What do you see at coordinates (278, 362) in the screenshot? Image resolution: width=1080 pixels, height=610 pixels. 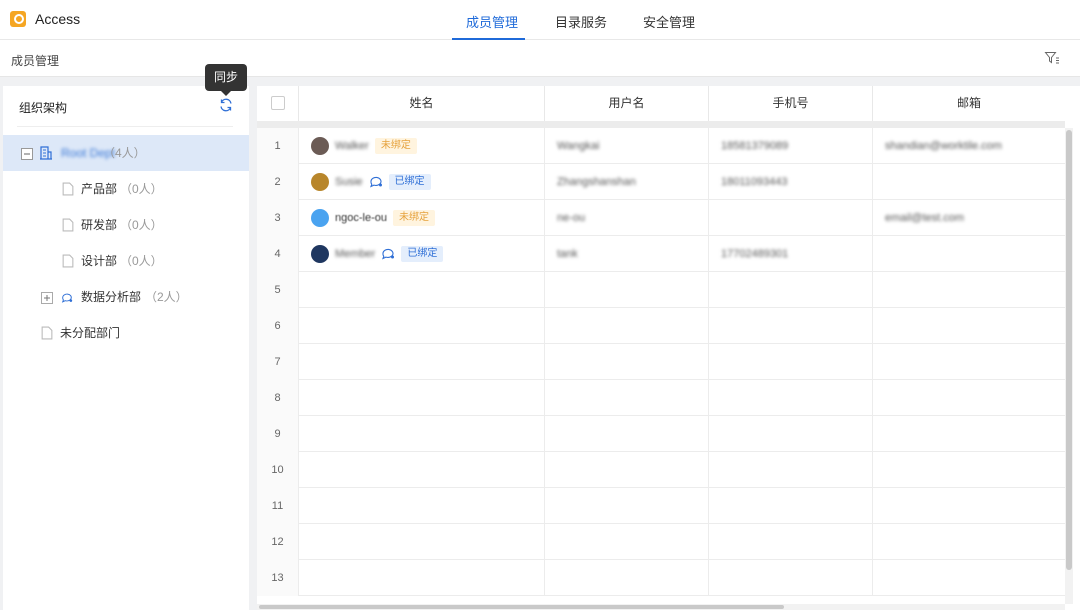 I see `row-number: 7` at bounding box center [278, 362].